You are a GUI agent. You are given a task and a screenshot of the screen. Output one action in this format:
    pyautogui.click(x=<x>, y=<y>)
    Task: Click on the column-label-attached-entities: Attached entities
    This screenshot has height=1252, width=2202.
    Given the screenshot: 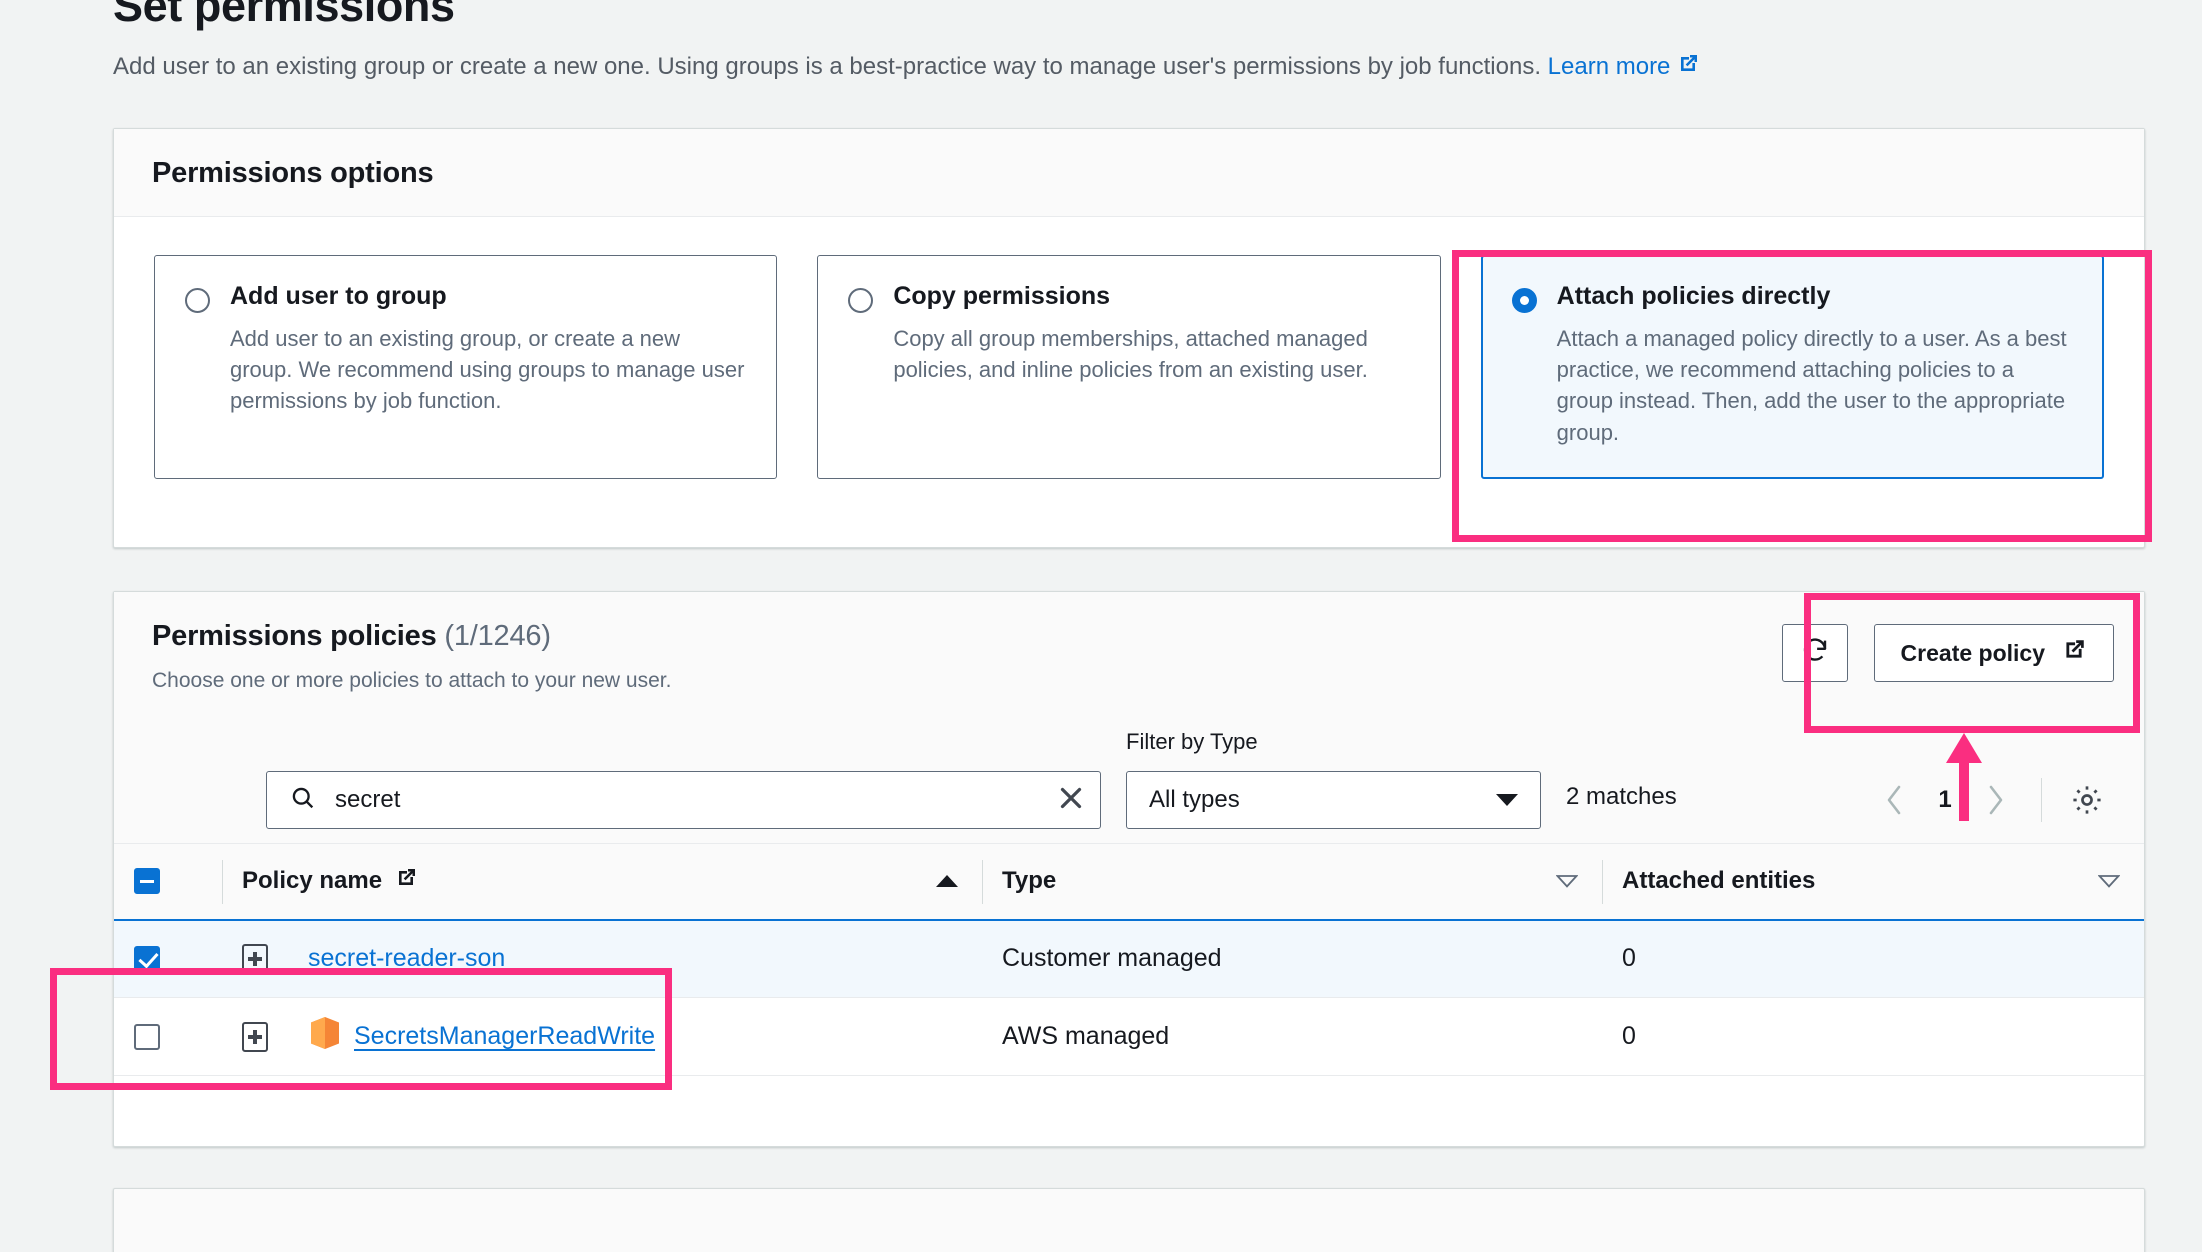 What is the action you would take?
    pyautogui.click(x=1719, y=881)
    